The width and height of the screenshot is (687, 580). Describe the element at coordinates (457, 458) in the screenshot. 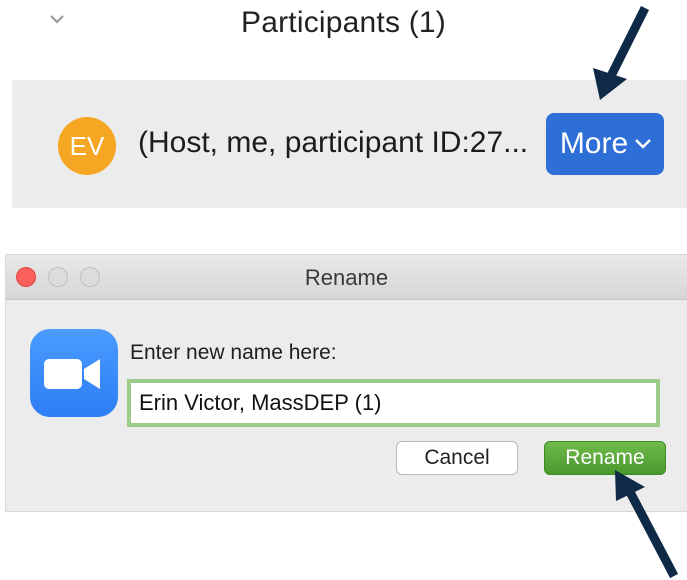

I see `cancel-button: Cancel` at that location.